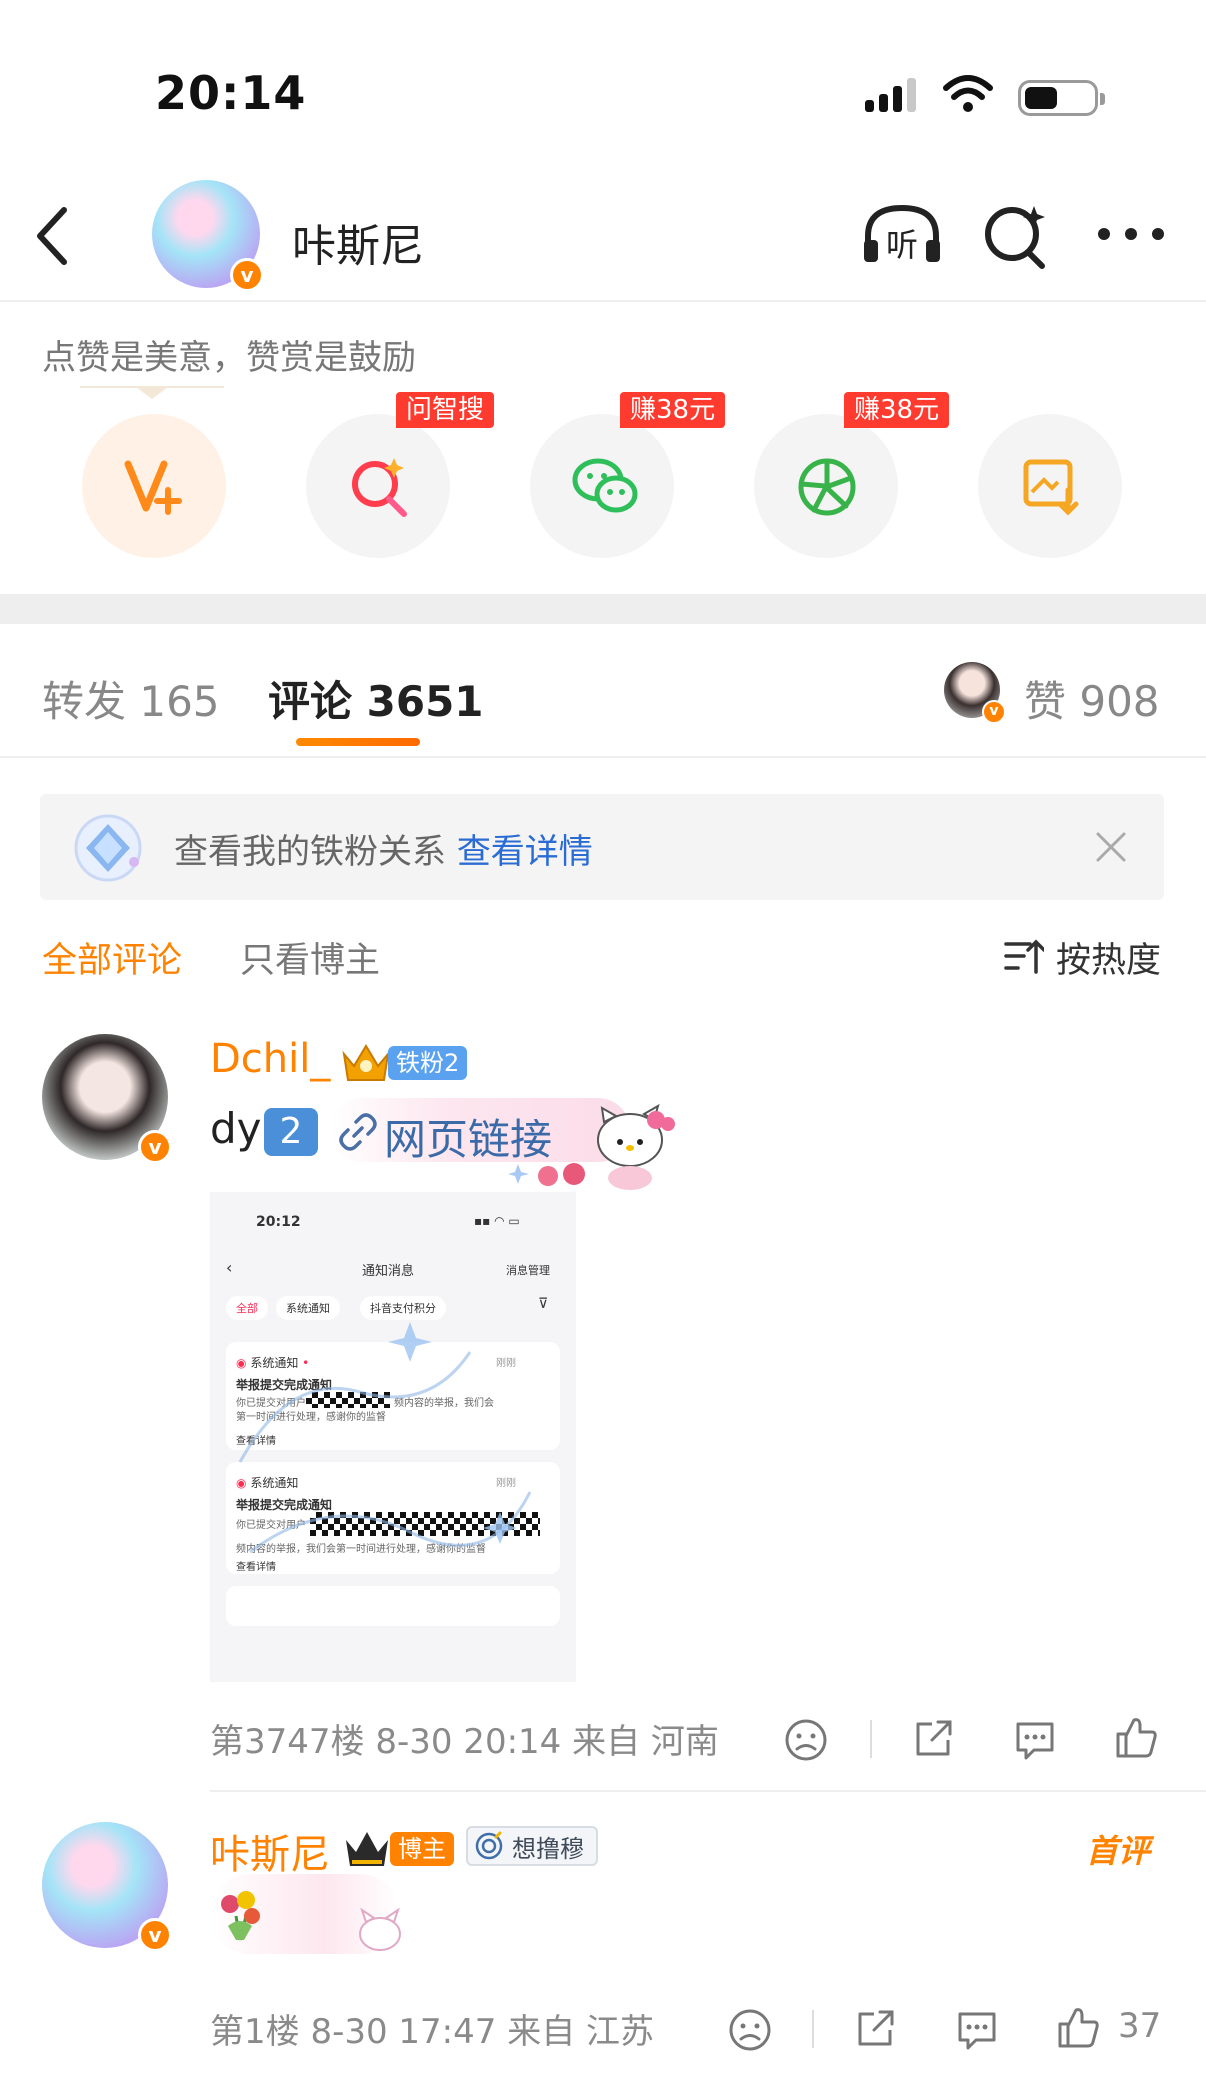  What do you see at coordinates (236, 1128) in the screenshot?
I see `comment-text-dy: dy` at bounding box center [236, 1128].